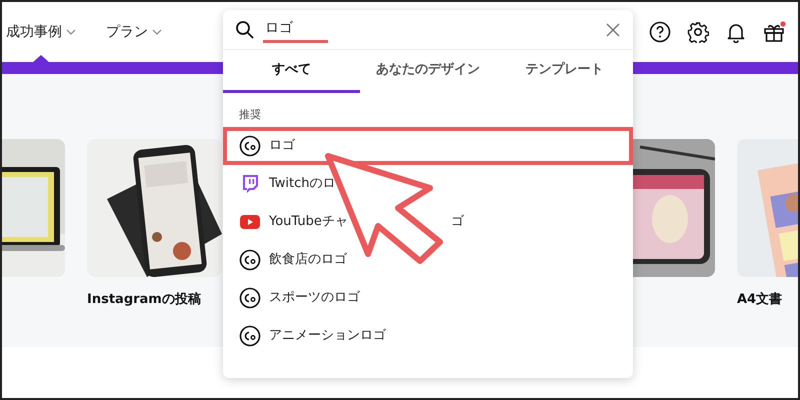 Image resolution: width=800 pixels, height=400 pixels. Describe the element at coordinates (613, 30) in the screenshot. I see `close-icon` at that location.